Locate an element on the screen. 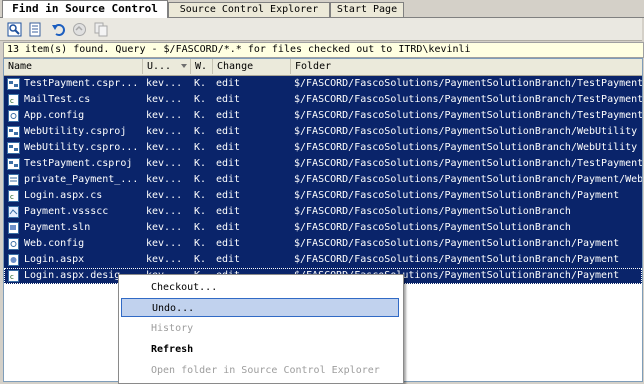 This screenshot has height=384, width=644. column-header-row: Name U... W. Change Folder is located at coordinates (323, 67).